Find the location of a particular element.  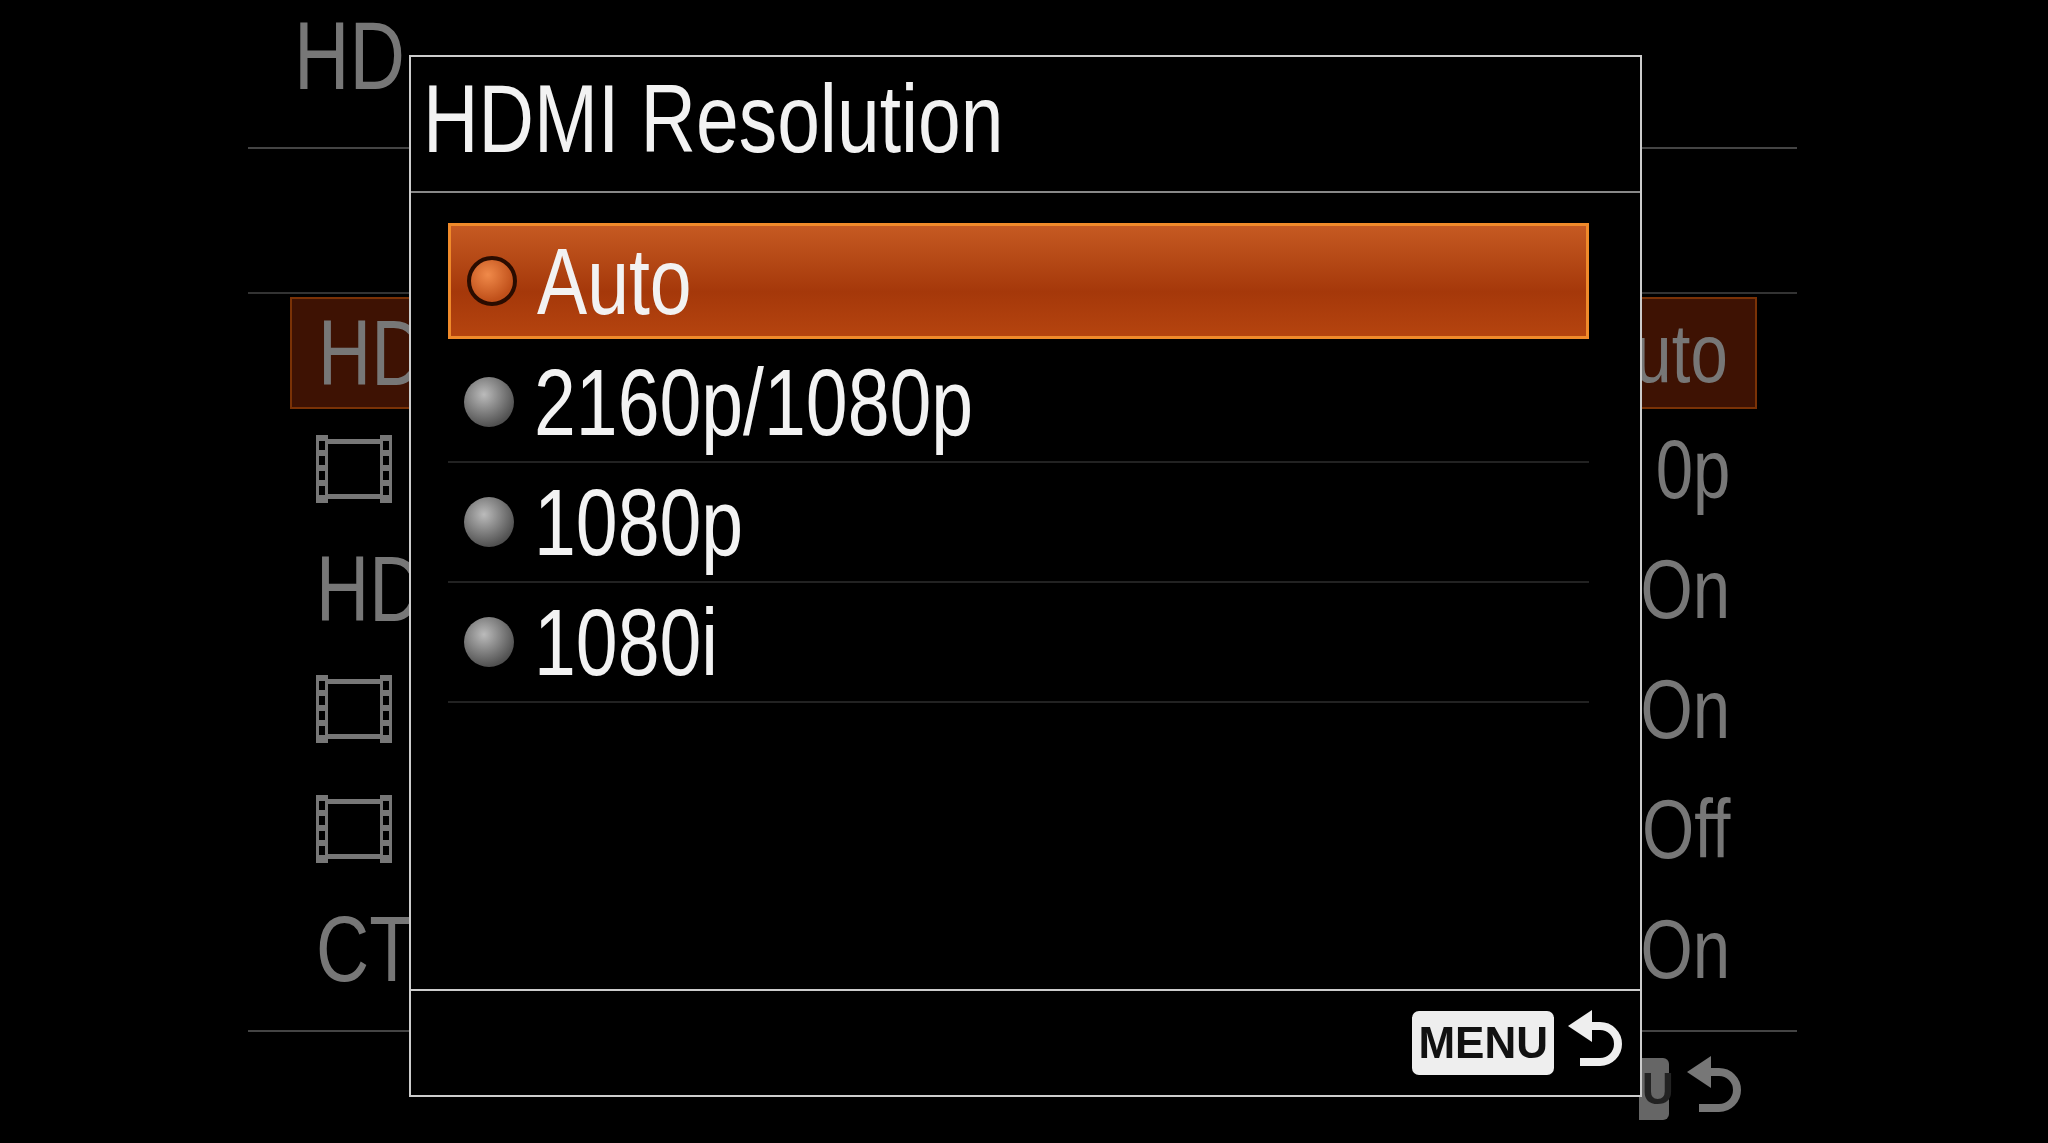

dialog-title: HDMI Resolution is located at coordinates (713, 119).